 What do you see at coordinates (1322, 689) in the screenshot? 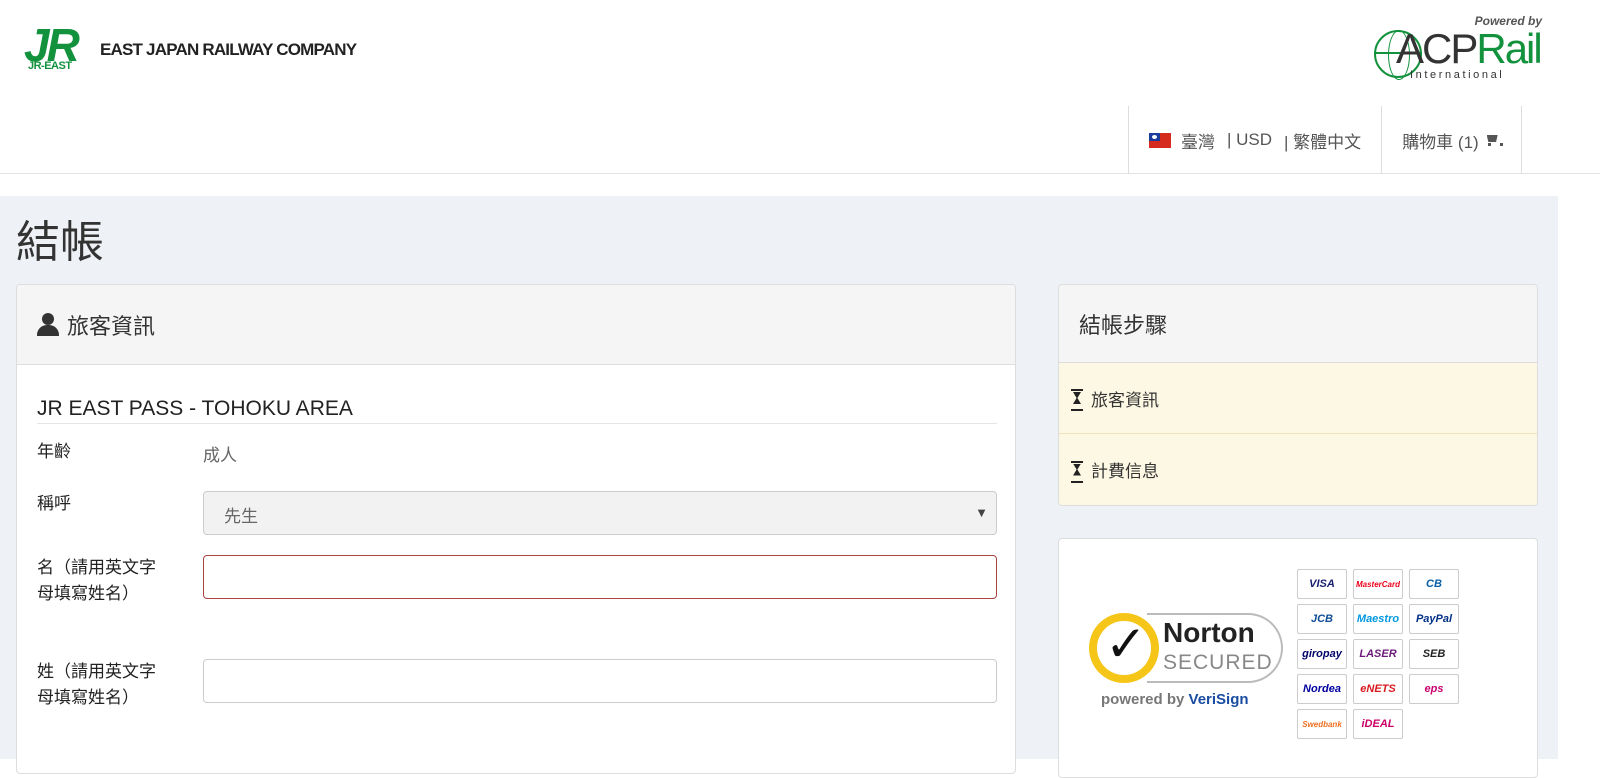
I see `nordea-logo-icon: Nordea` at bounding box center [1322, 689].